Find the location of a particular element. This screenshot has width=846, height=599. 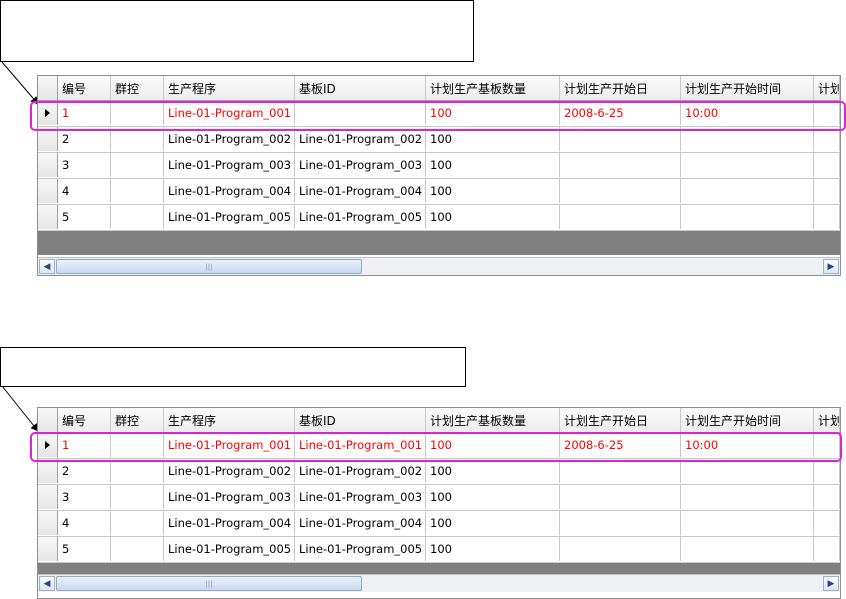

cell-program: Line-01-Program_002 is located at coordinates (229, 471).